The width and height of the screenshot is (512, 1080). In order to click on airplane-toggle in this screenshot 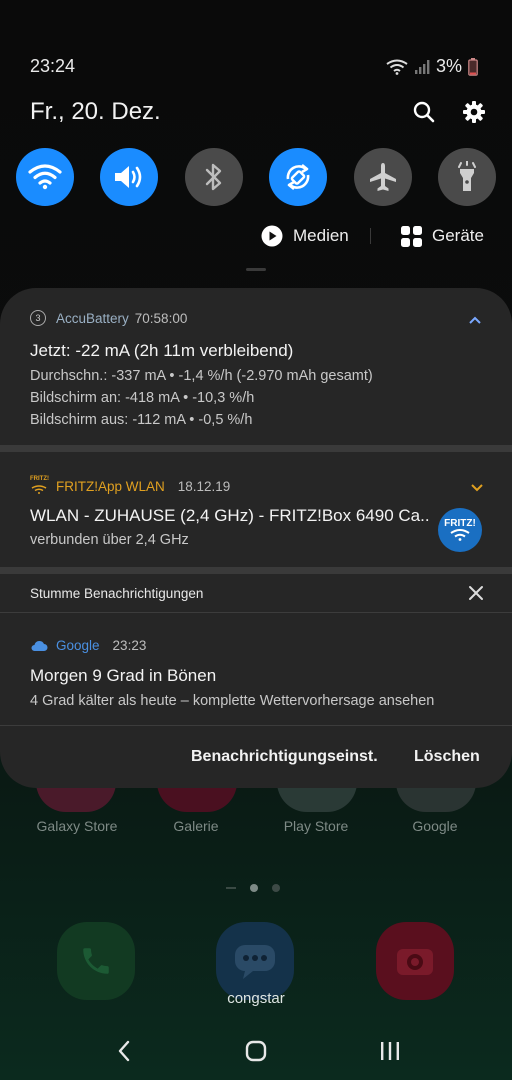, I will do `click(382, 177)`.